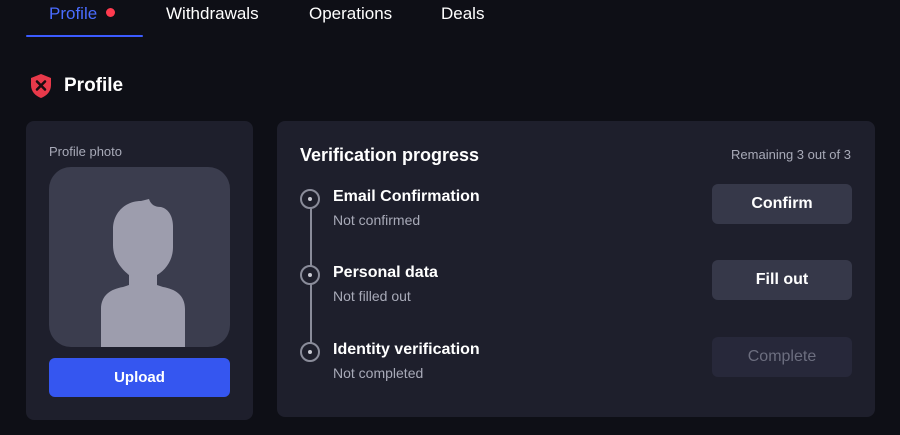  What do you see at coordinates (377, 220) in the screenshot?
I see `step-status: Not confirmed` at bounding box center [377, 220].